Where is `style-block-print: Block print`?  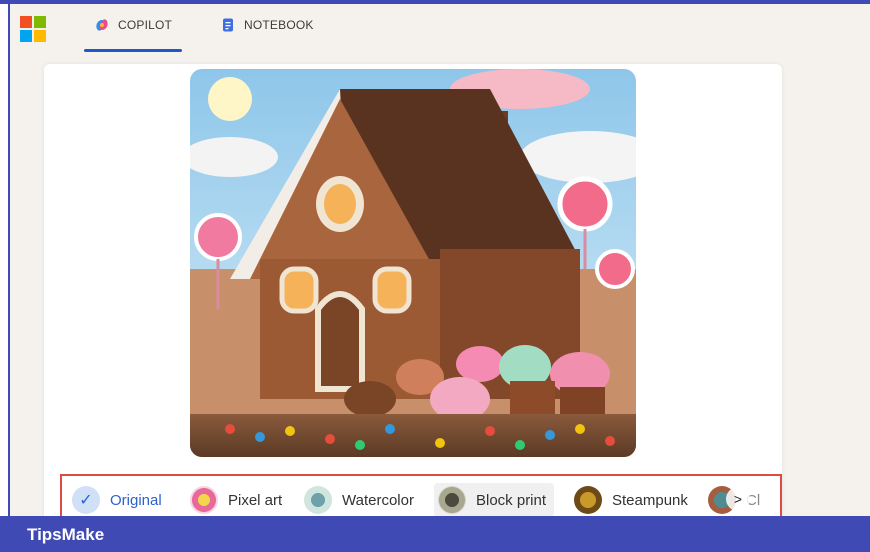
style-block-print: Block print is located at coordinates (494, 500).